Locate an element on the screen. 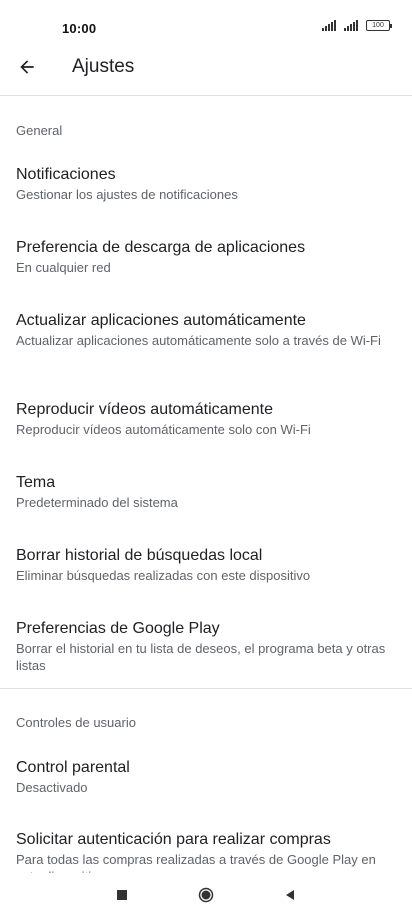 Image resolution: width=412 pixels, height=915 pixels. setting-subtitle: Desactivado is located at coordinates (52, 787).